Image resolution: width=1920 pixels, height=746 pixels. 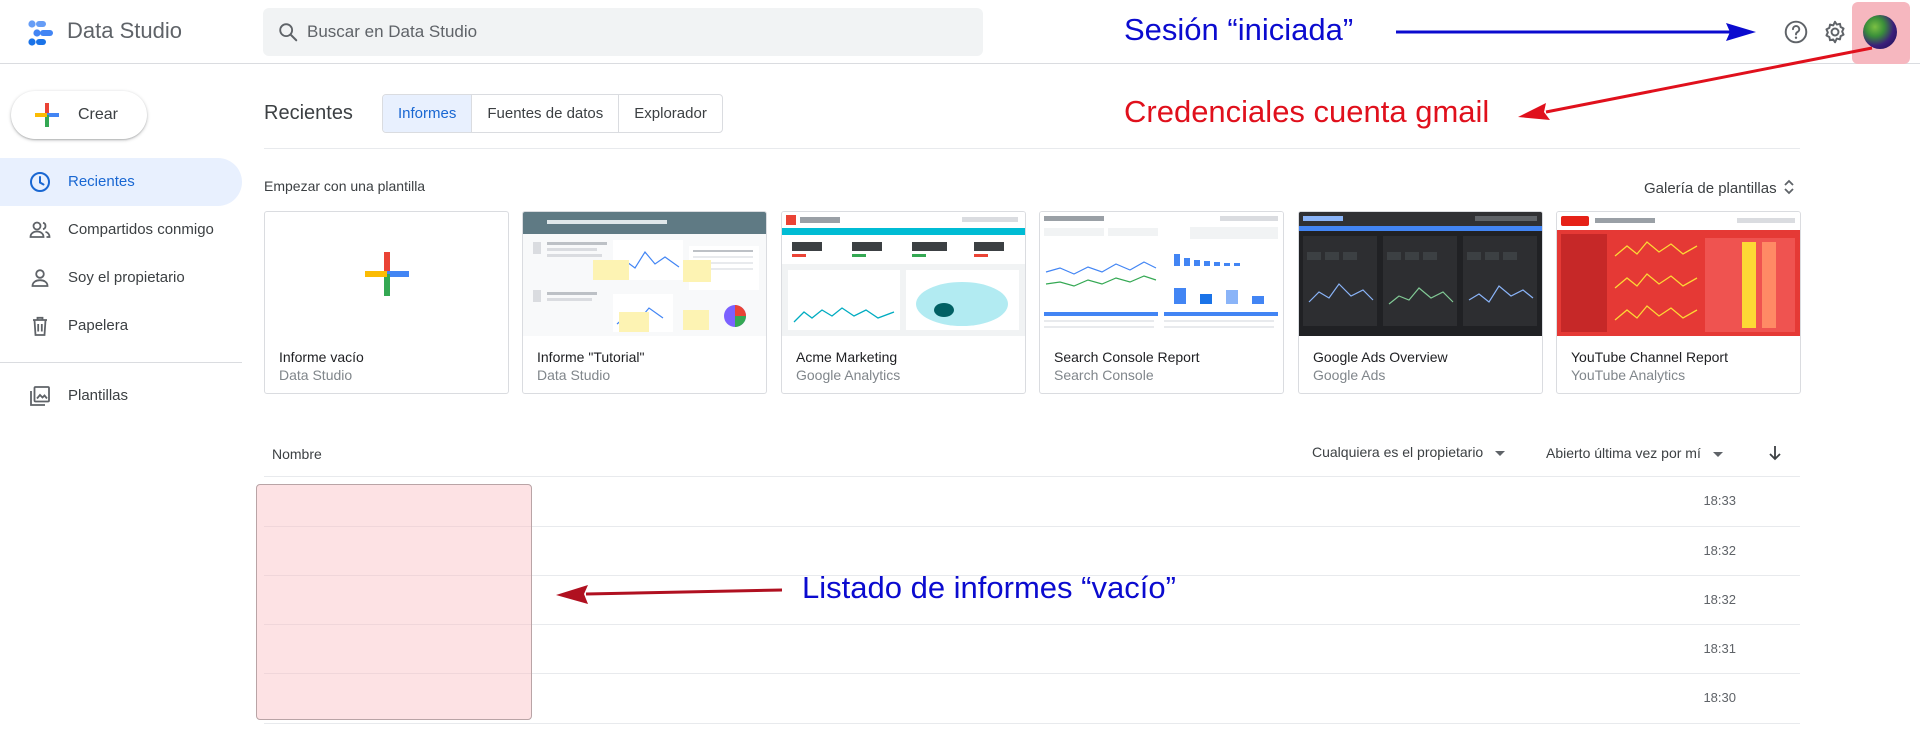 What do you see at coordinates (1127, 357) in the screenshot?
I see `template-title: Search Console Report` at bounding box center [1127, 357].